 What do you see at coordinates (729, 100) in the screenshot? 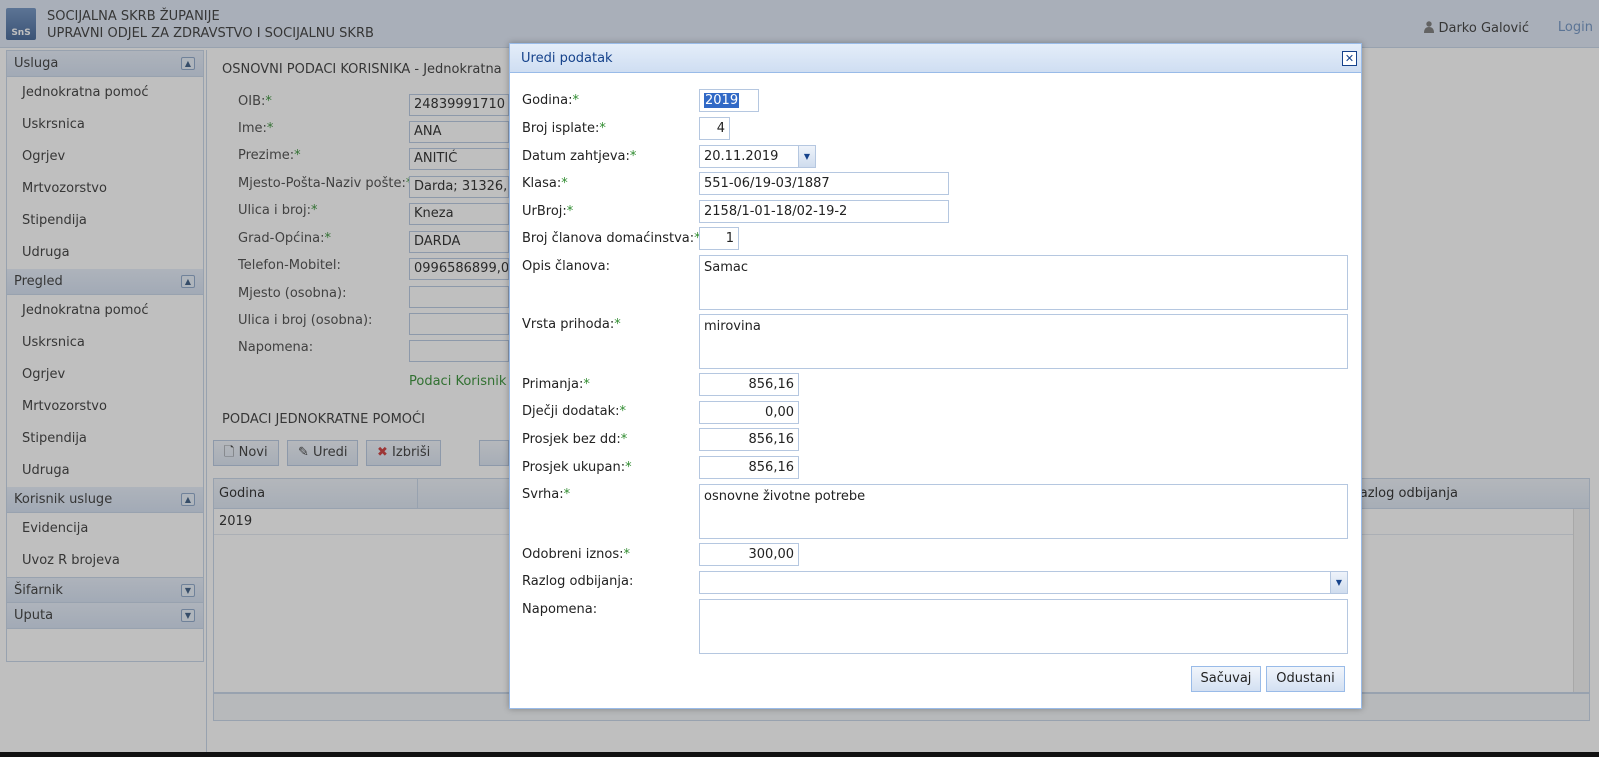
I see `godina-field: 2019` at bounding box center [729, 100].